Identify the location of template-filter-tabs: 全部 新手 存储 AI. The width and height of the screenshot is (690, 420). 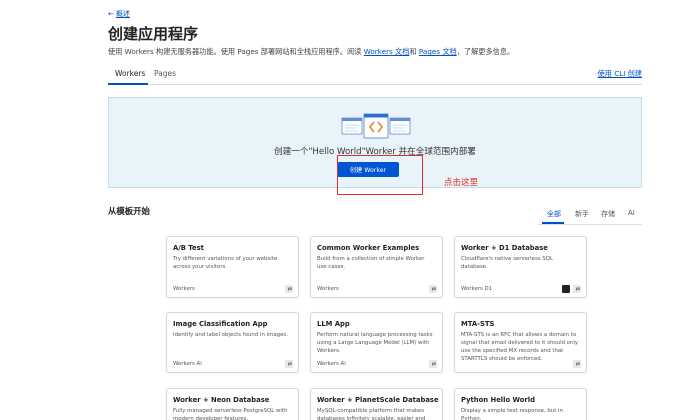
(590, 216).